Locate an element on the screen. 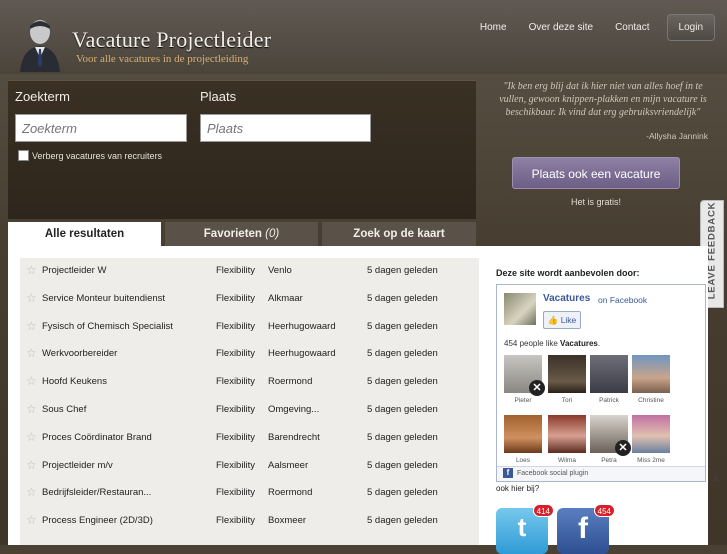 The width and height of the screenshot is (727, 554). tab-favorites: Favorieten (0) is located at coordinates (241, 234).